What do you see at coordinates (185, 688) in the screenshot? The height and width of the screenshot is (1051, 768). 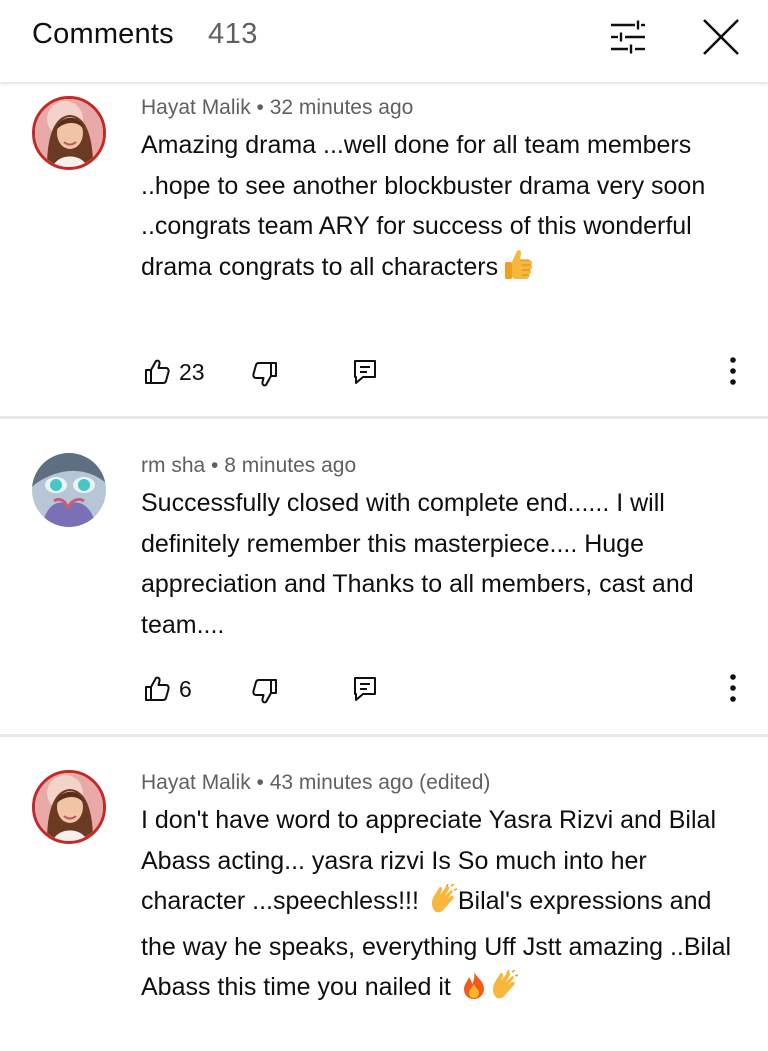 I see `like-count: 6` at bounding box center [185, 688].